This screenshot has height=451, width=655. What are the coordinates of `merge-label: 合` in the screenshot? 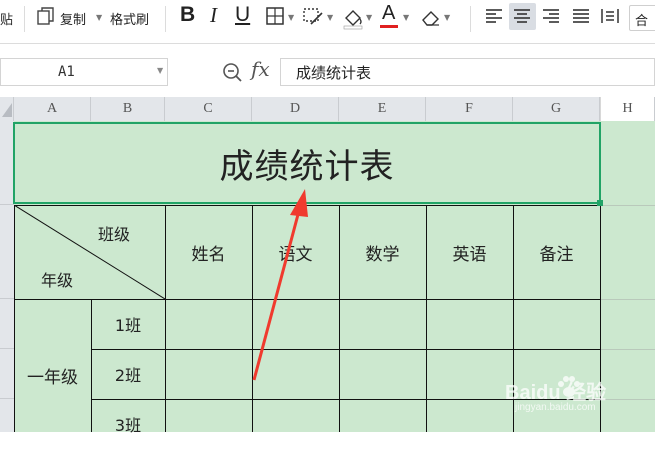 It's located at (642, 21).